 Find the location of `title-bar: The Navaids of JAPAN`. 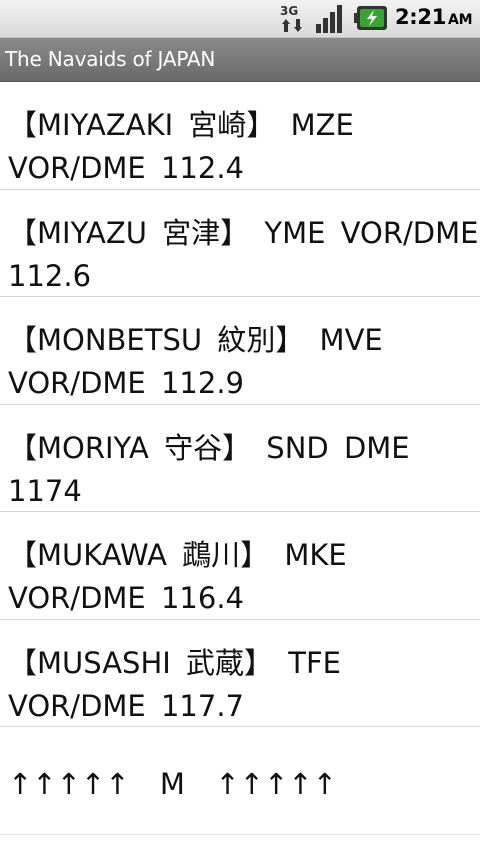

title-bar: The Navaids of JAPAN is located at coordinates (240, 60).